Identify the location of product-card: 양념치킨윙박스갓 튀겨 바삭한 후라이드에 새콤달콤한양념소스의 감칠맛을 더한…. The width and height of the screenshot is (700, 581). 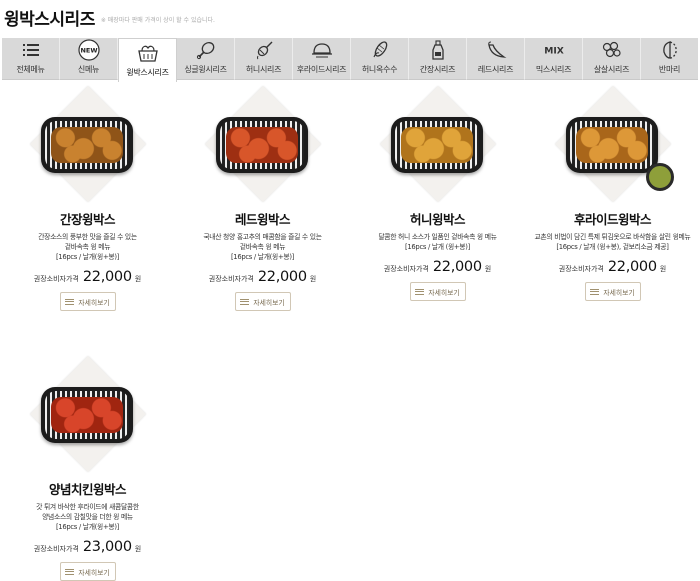
(87, 468).